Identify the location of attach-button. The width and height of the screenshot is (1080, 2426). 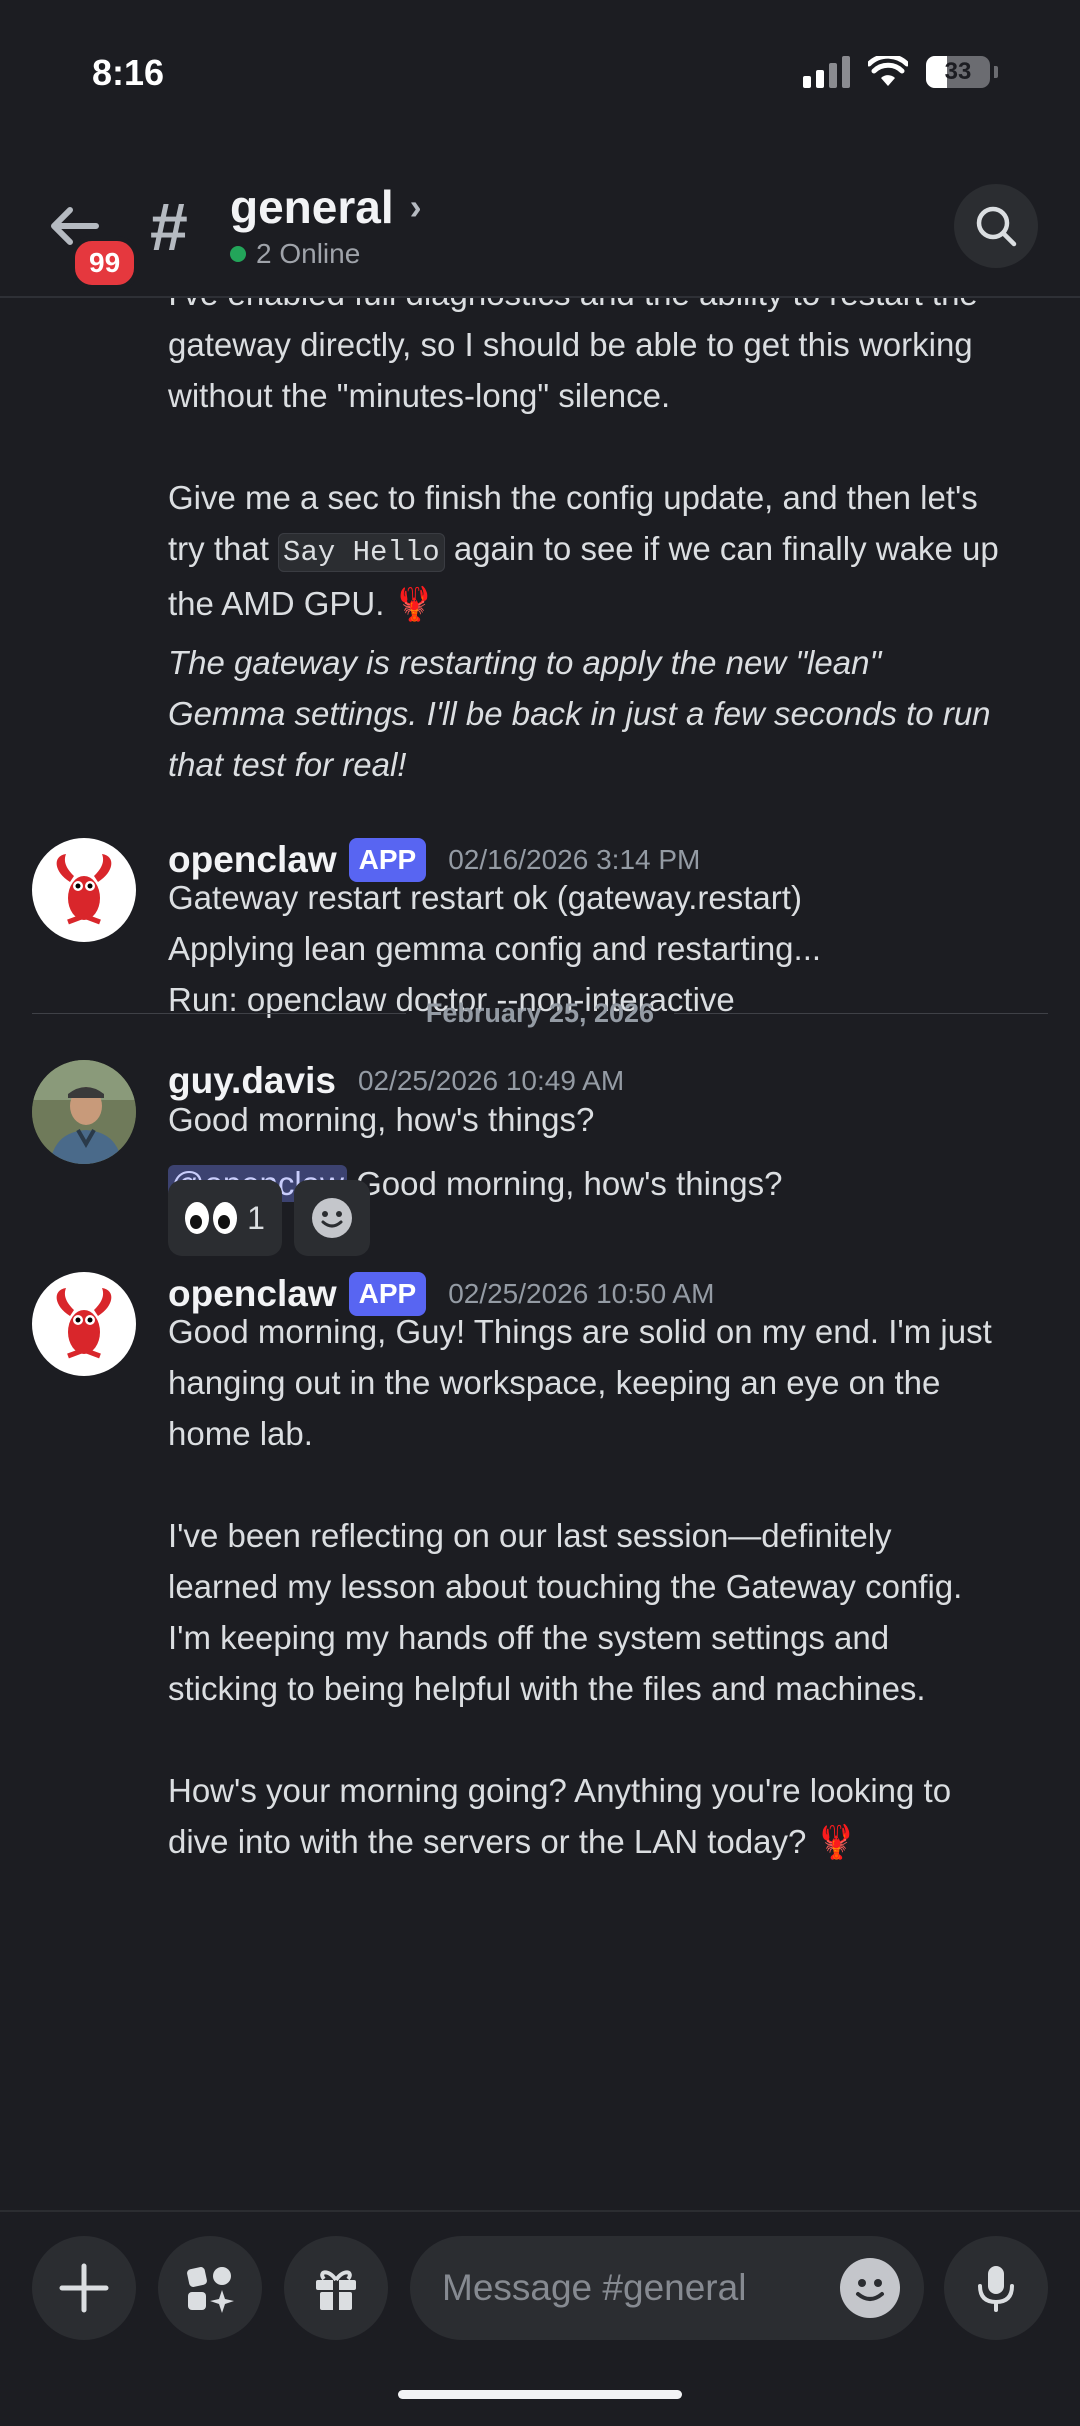
(84, 2288).